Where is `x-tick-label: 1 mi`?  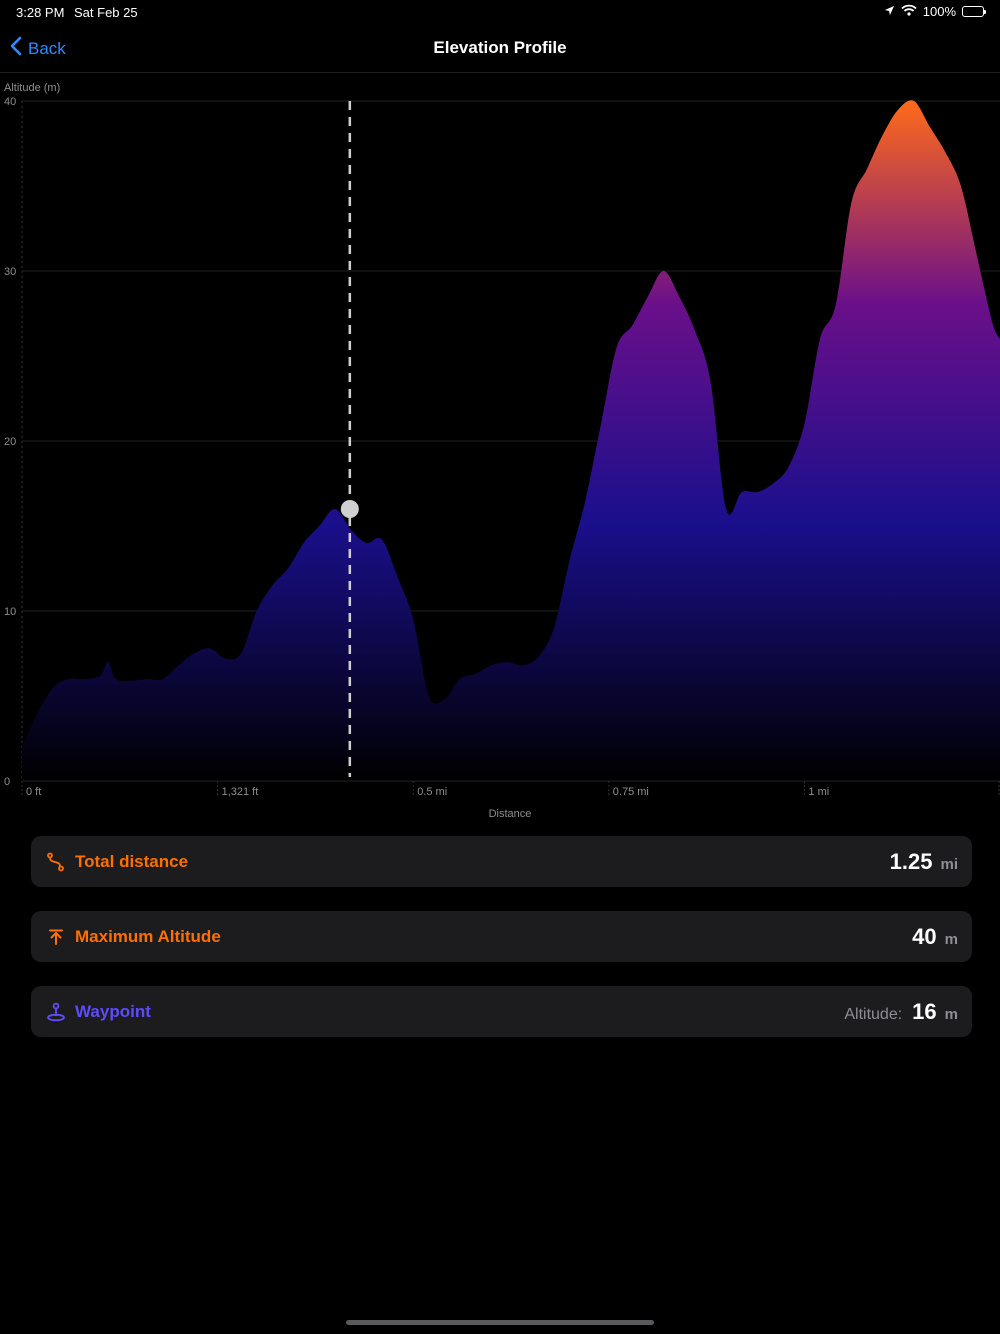 x-tick-label: 1 mi is located at coordinates (818, 792).